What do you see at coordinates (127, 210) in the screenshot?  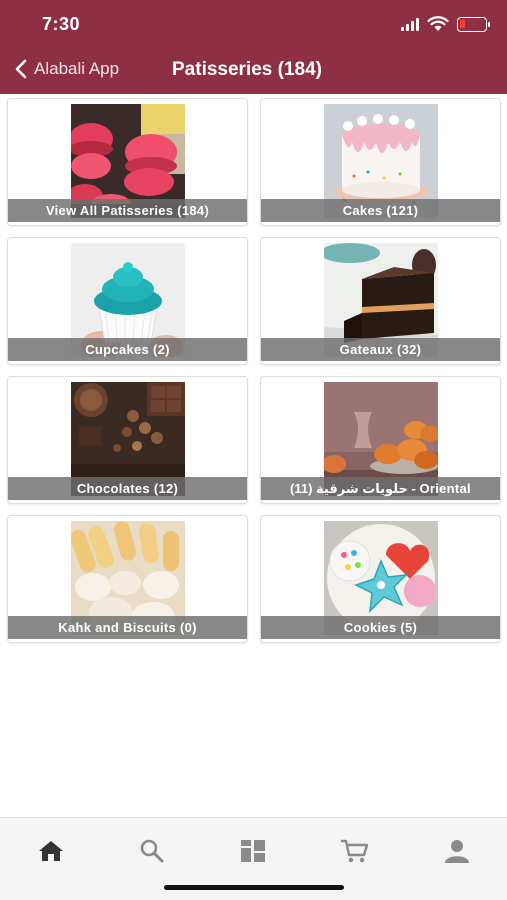 I see `category-label: View All Patisseries (184)` at bounding box center [127, 210].